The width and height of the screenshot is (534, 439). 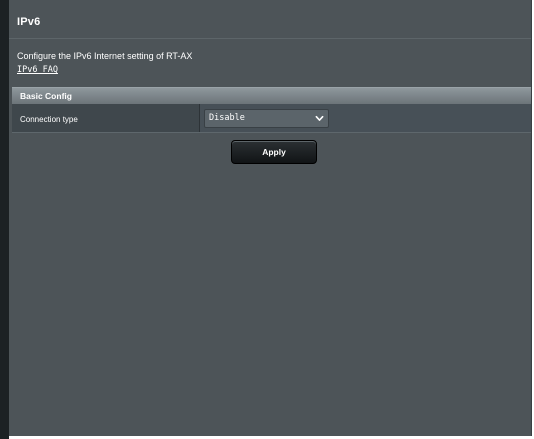 What do you see at coordinates (4, 219) in the screenshot?
I see `left-edge-bar` at bounding box center [4, 219].